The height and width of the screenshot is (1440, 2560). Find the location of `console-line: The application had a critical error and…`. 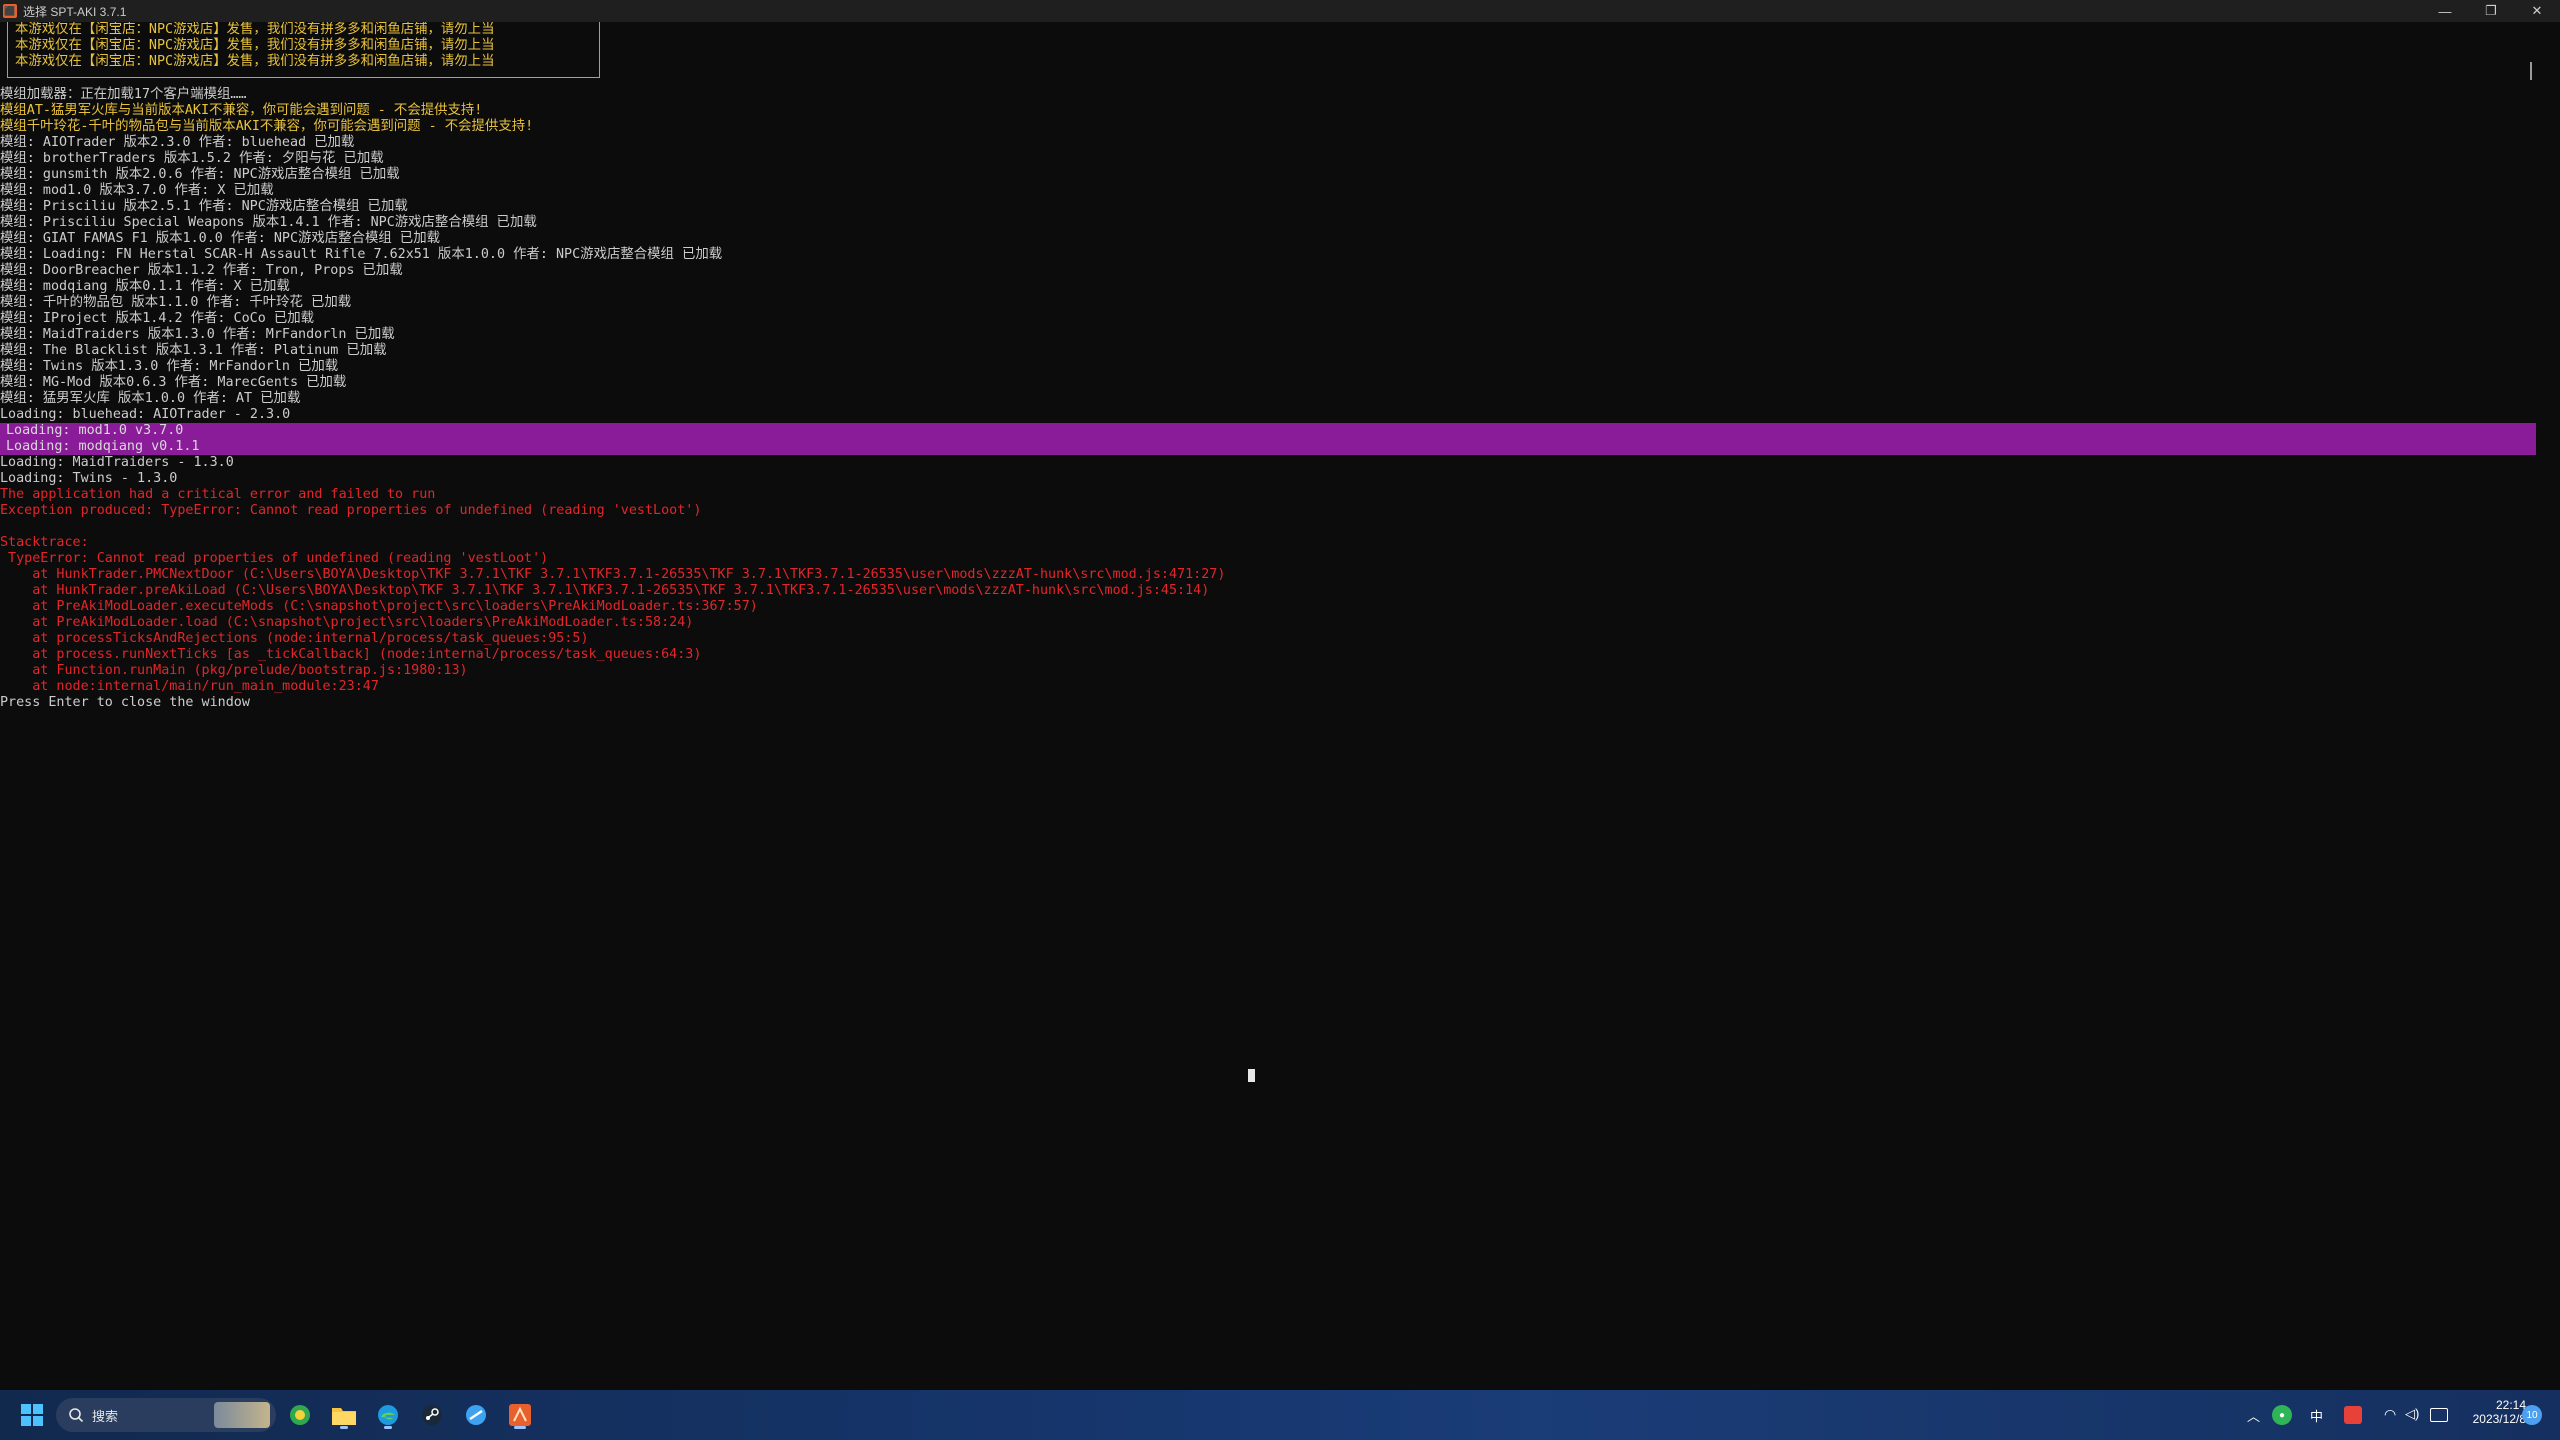

console-line: The application had a critical error and… is located at coordinates (218, 494).